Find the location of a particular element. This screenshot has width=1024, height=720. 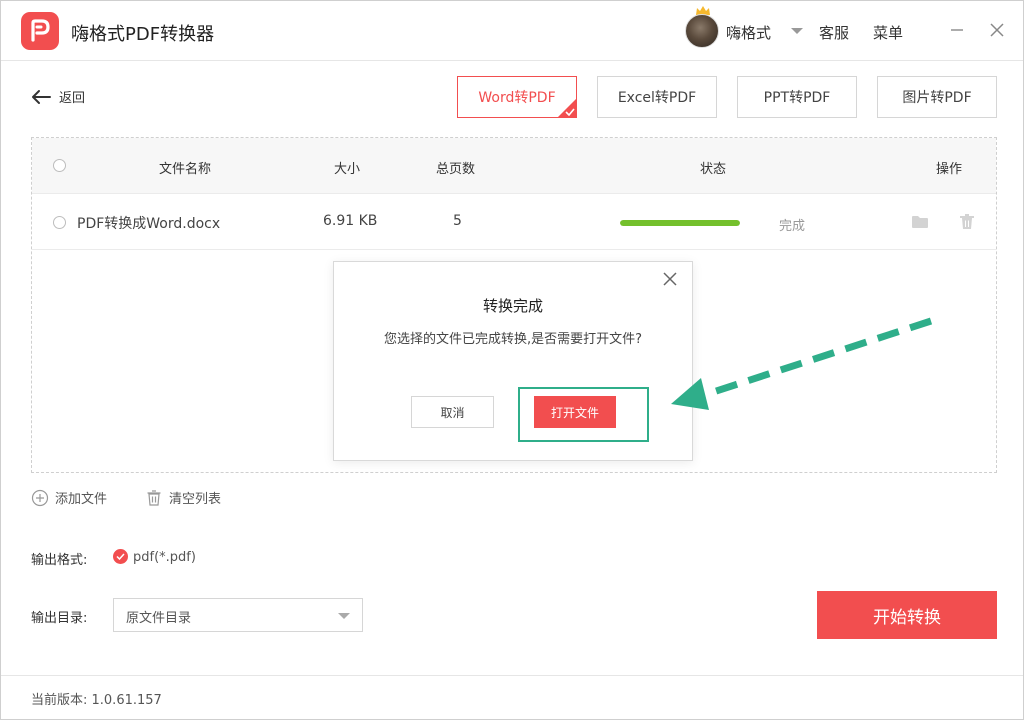

header-pages: 总页数 is located at coordinates (456, 169).